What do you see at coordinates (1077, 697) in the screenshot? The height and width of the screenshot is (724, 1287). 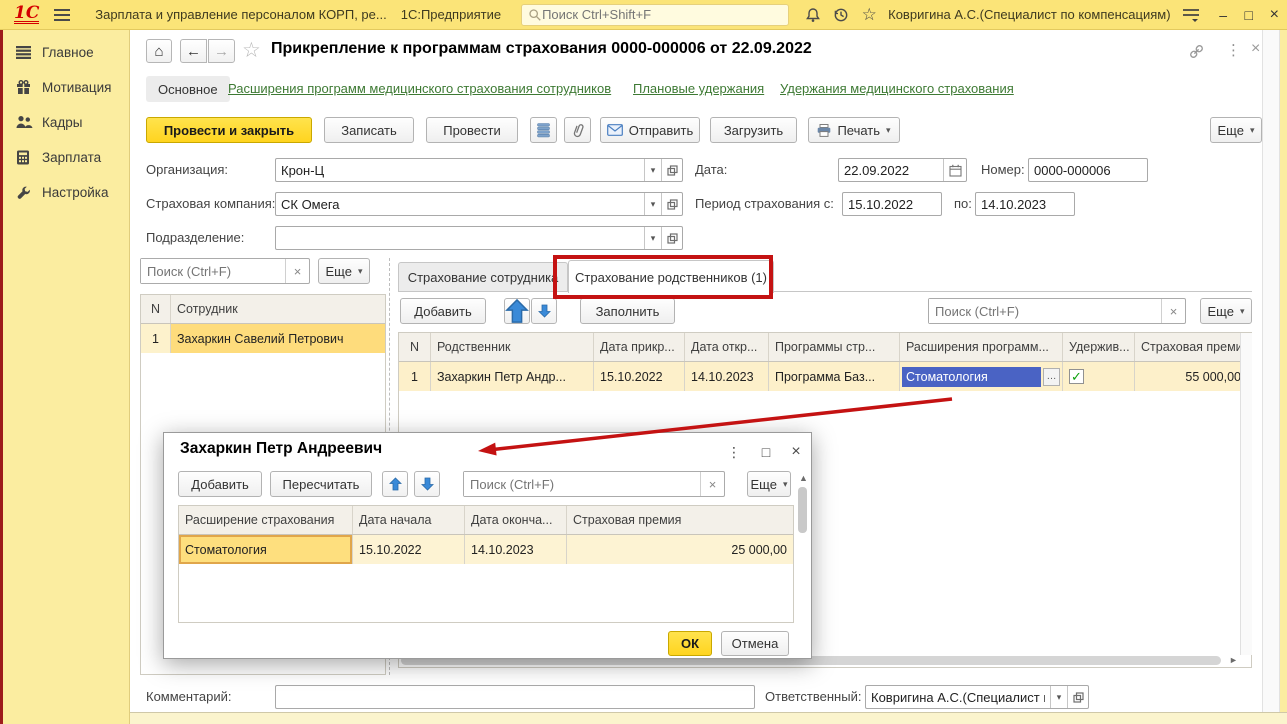 I see `responsible-open-button` at bounding box center [1077, 697].